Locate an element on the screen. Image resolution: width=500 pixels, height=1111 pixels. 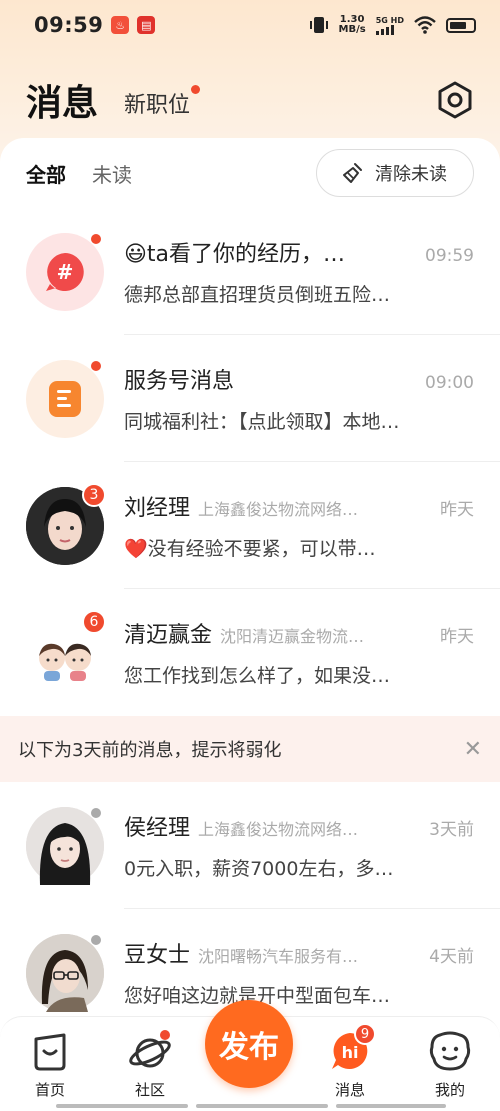
nav-messages-label: 消息 is located at coordinates (349, 1090).